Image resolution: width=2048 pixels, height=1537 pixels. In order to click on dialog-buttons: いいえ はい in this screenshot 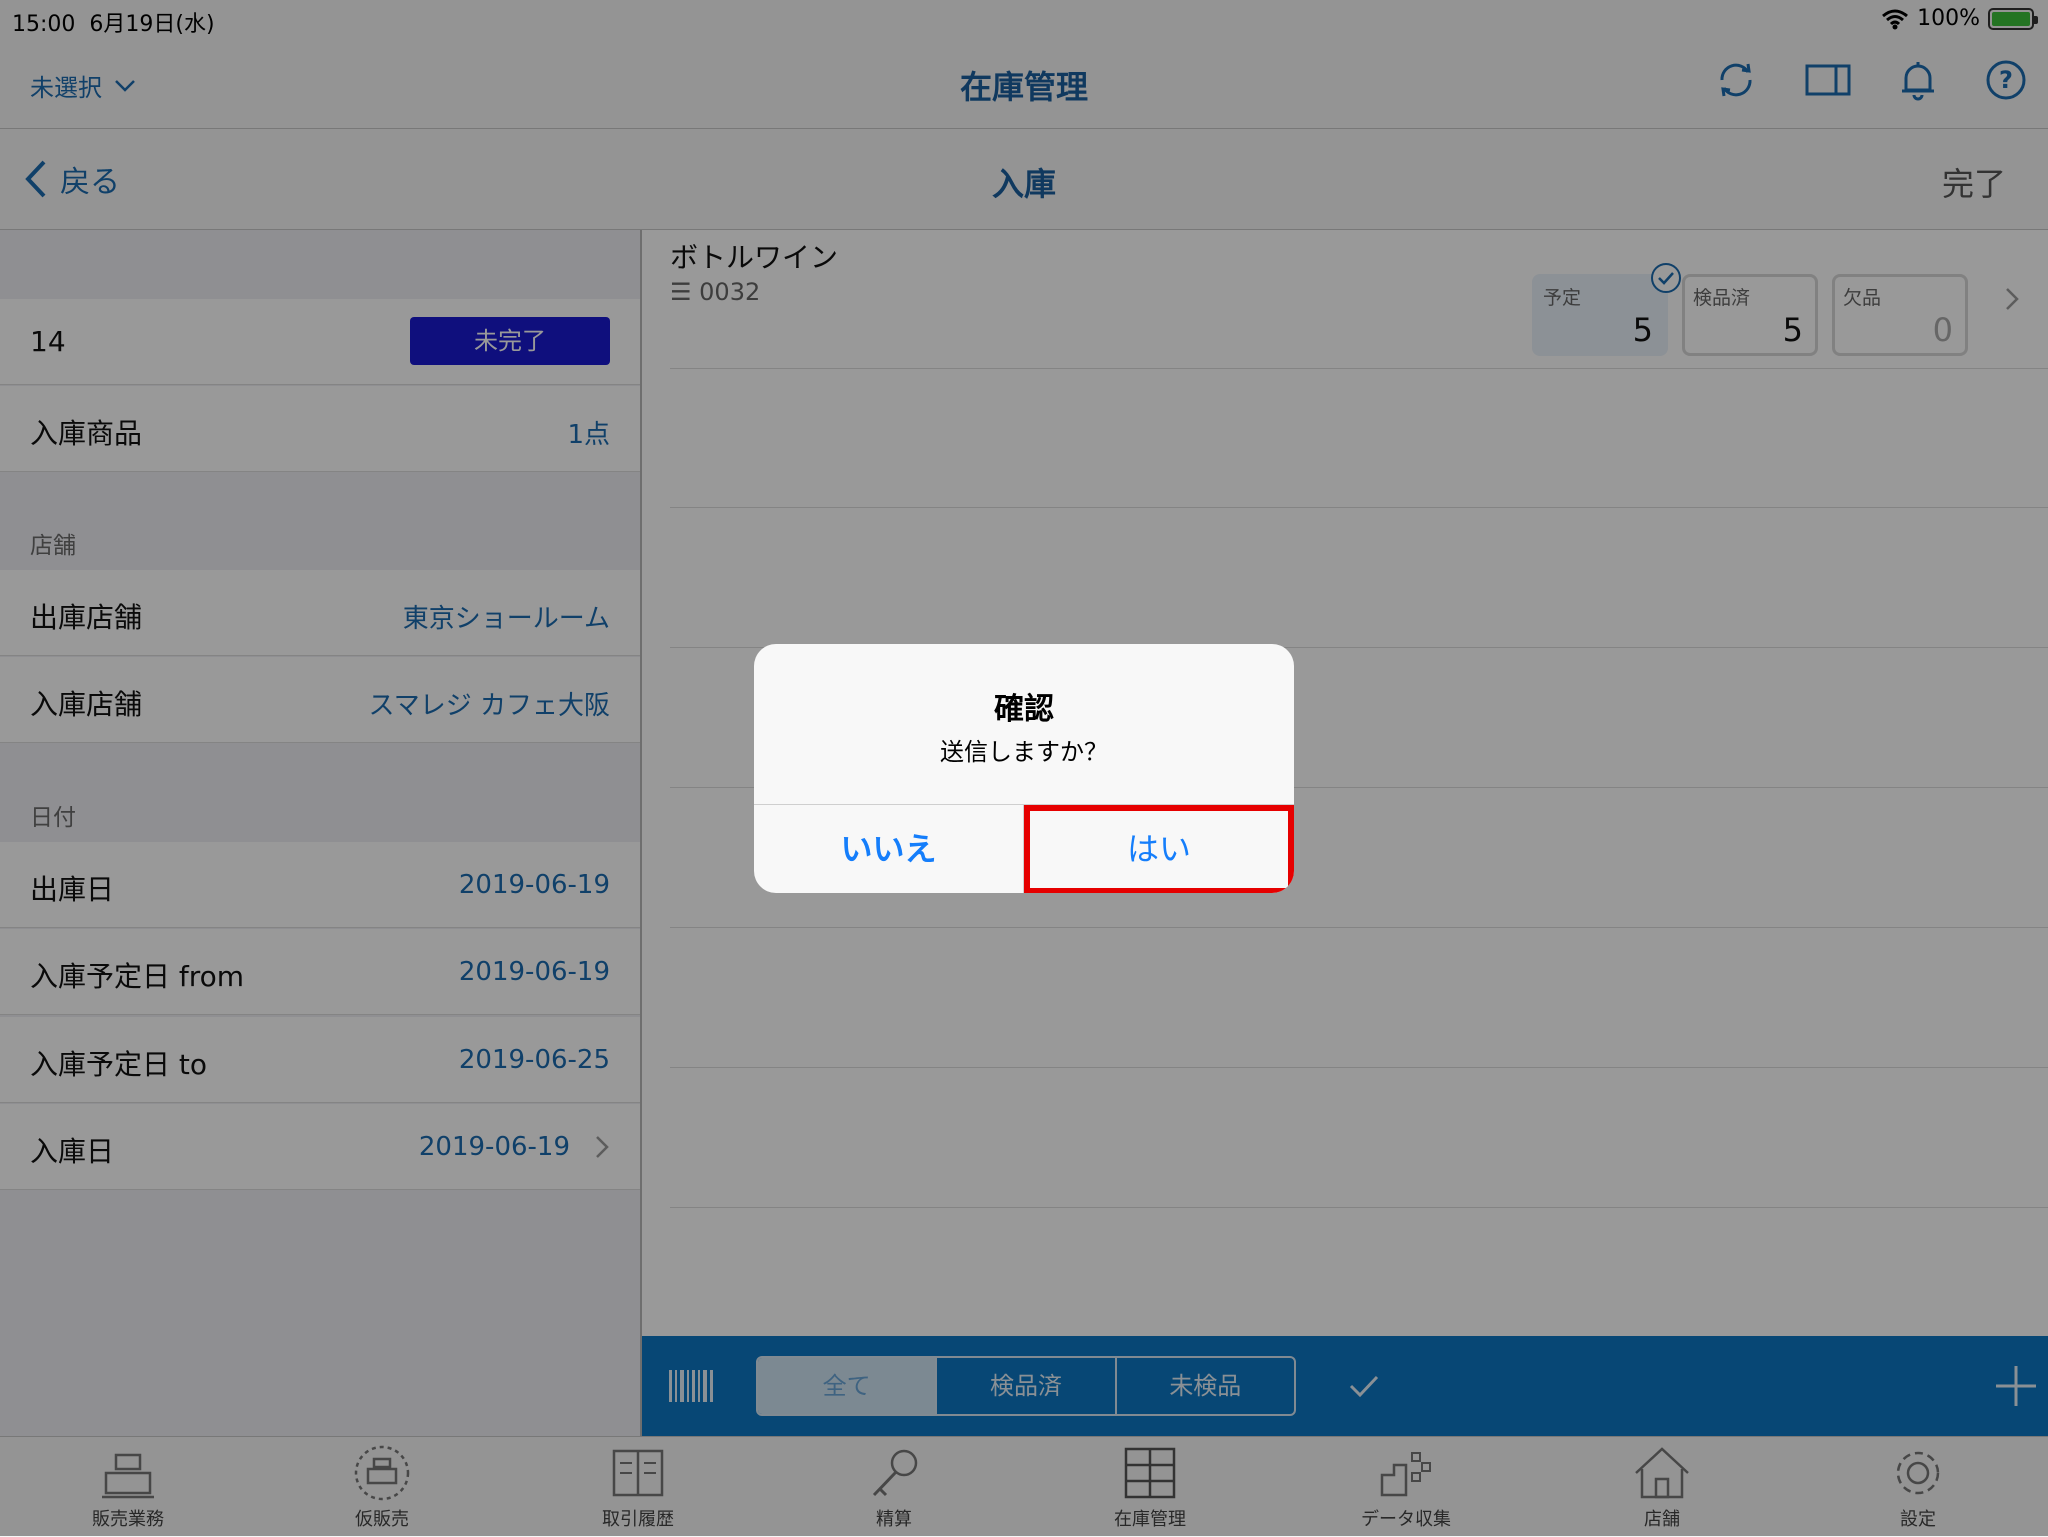, I will do `click(1024, 848)`.